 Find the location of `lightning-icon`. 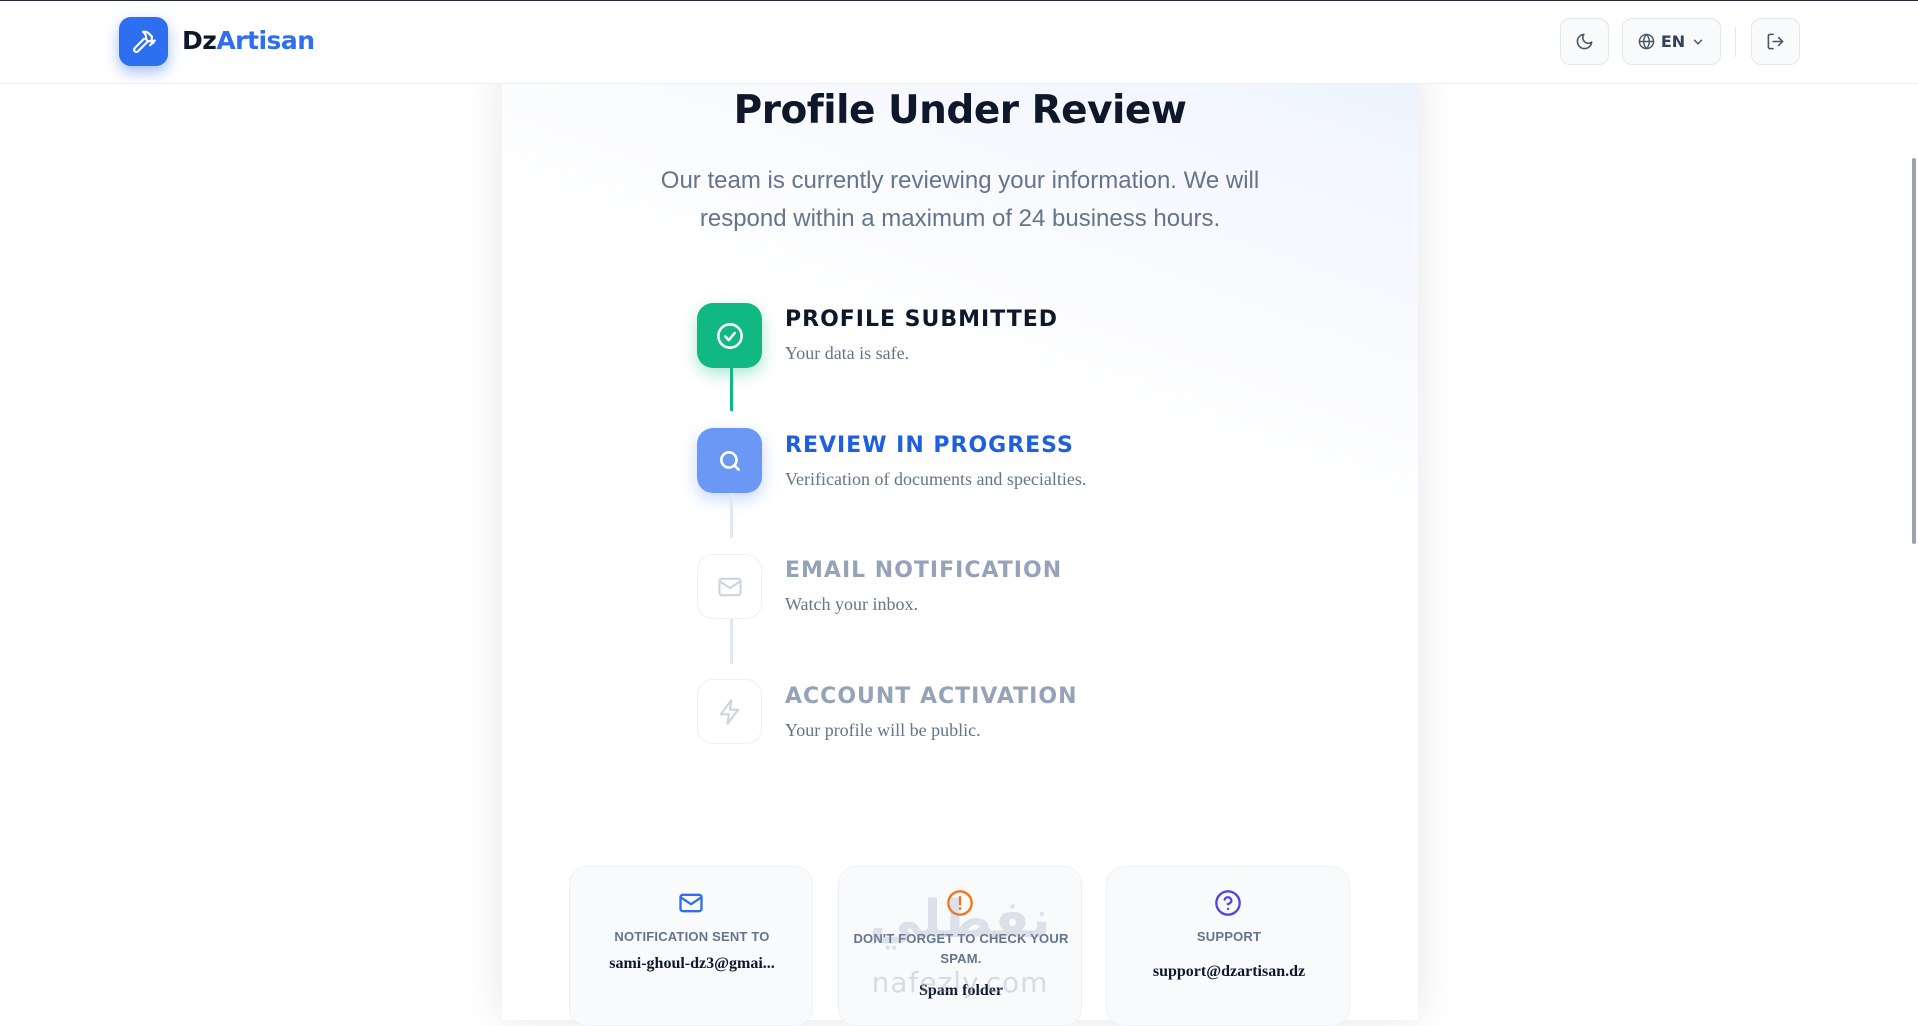

lightning-icon is located at coordinates (729, 711).